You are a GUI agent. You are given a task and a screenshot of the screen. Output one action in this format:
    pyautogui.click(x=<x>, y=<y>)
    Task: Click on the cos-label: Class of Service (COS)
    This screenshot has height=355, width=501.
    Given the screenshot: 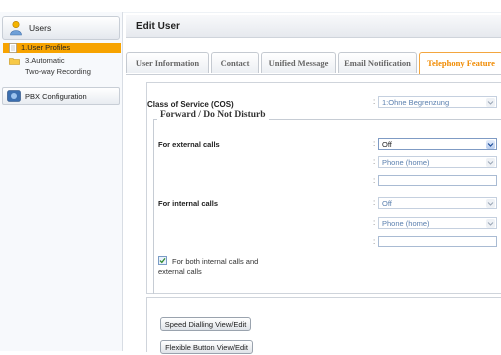 What is the action you would take?
    pyautogui.click(x=190, y=104)
    